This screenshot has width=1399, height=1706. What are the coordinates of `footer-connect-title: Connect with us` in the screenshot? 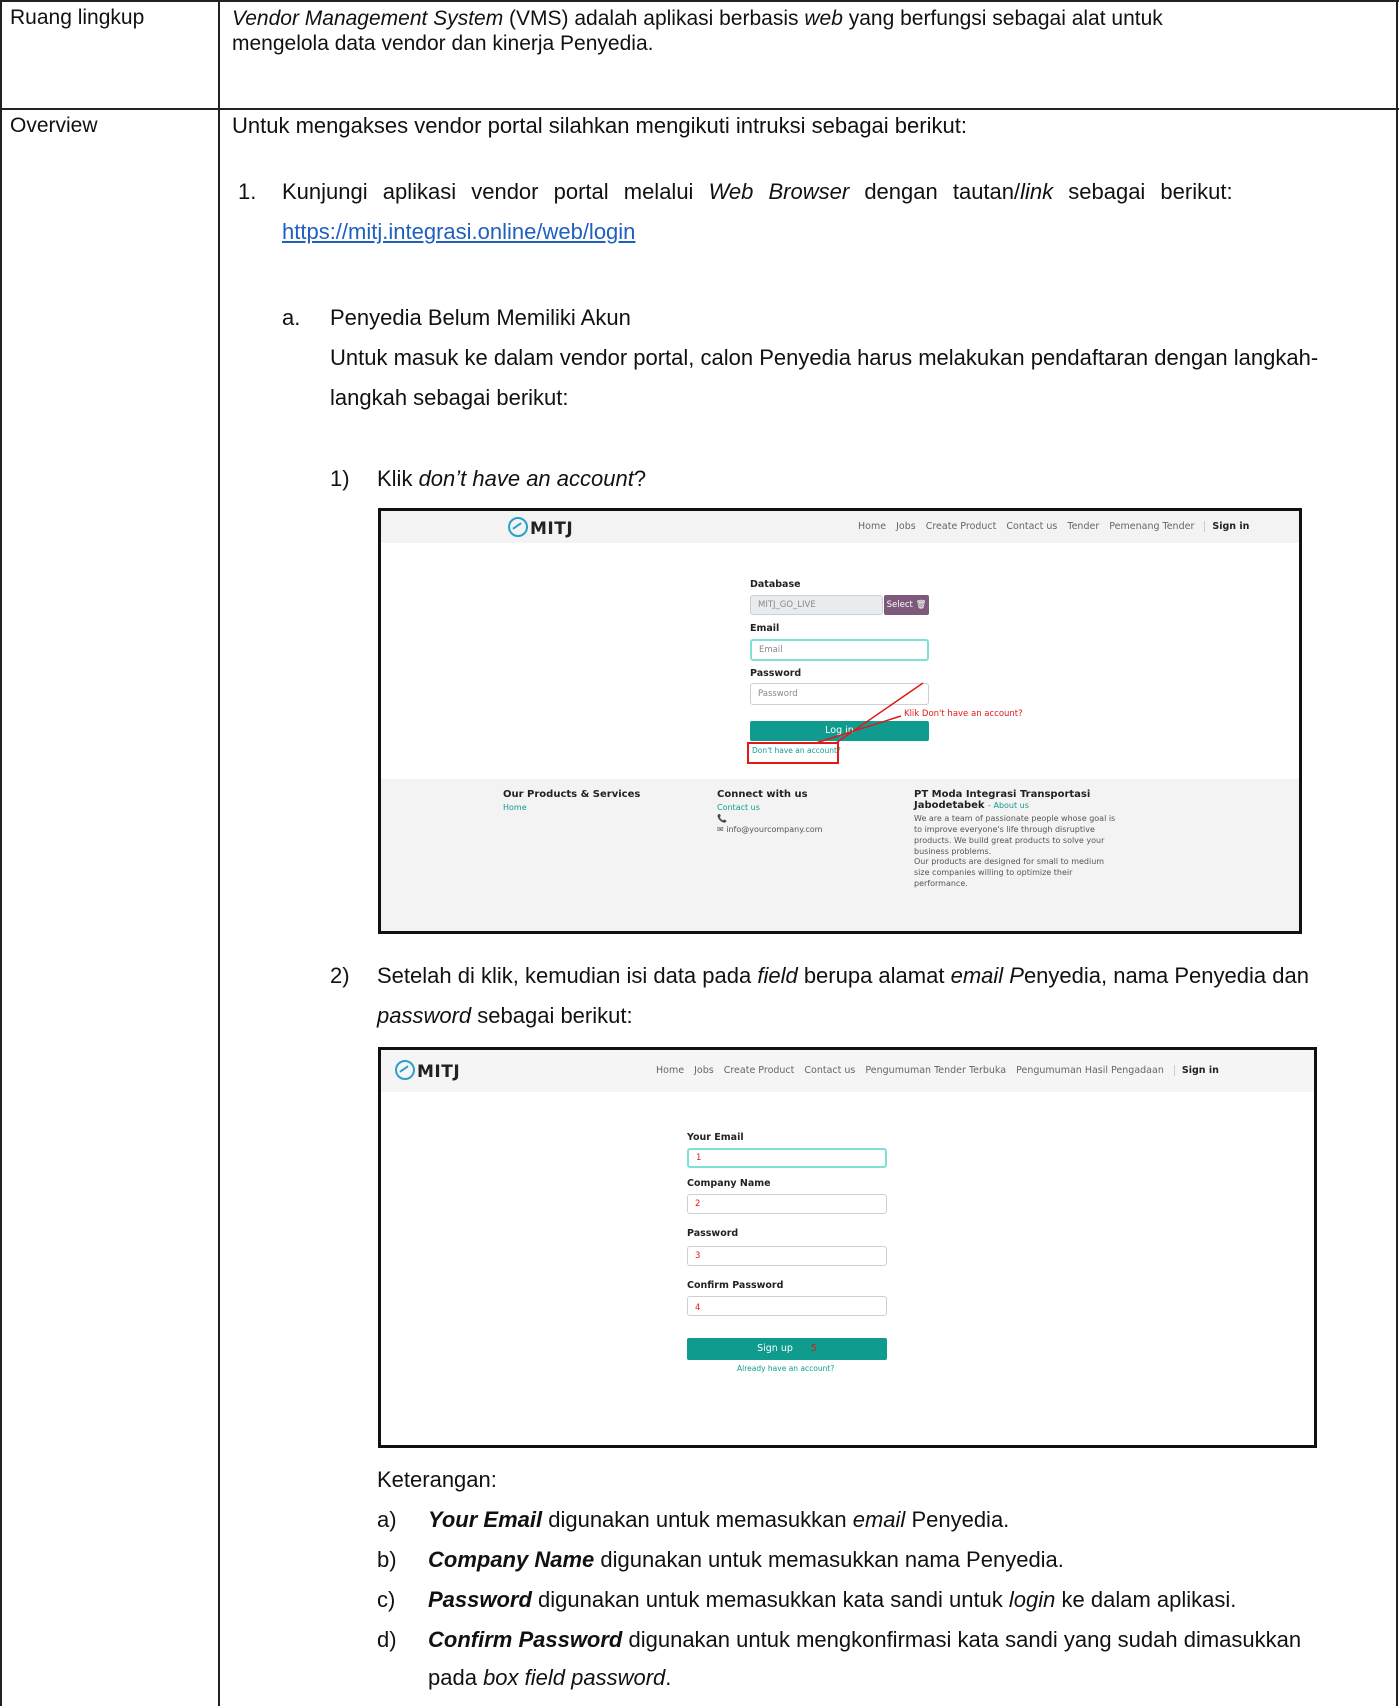 It's located at (762, 794).